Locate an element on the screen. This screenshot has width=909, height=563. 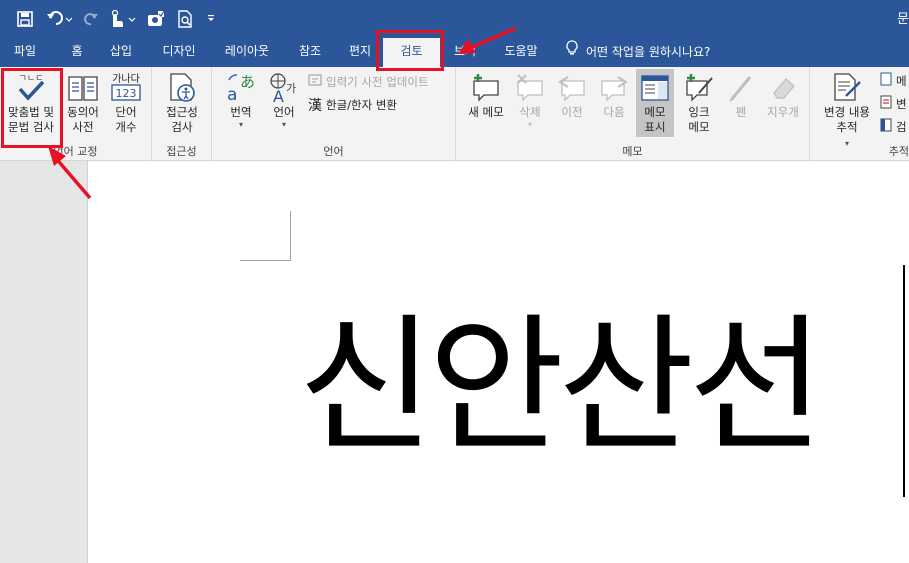
svg-text: a is located at coordinates (232, 94).